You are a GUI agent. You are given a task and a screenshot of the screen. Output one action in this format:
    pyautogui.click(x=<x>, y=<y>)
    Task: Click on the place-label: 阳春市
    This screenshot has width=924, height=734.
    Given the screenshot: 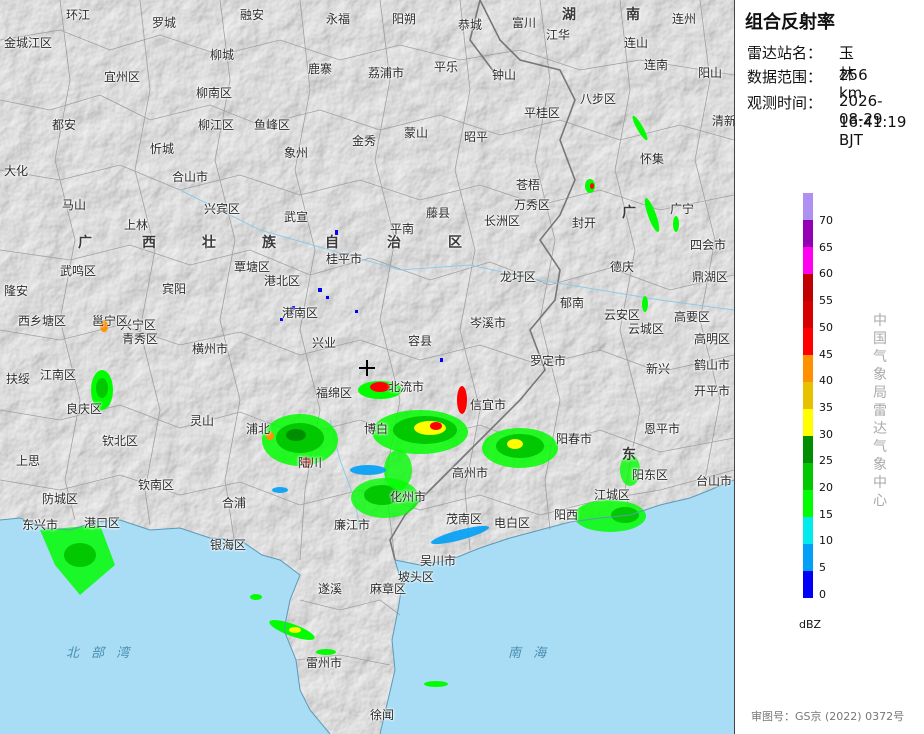 What is the action you would take?
    pyautogui.click(x=574, y=439)
    